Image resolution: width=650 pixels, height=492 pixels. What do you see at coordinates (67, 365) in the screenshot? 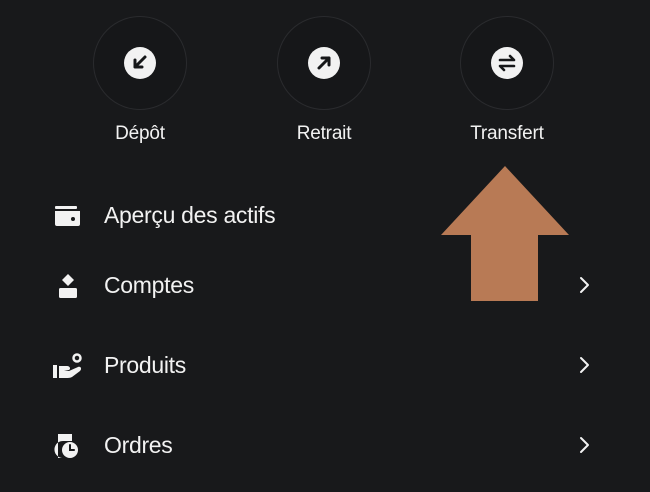
I see `products-icon` at bounding box center [67, 365].